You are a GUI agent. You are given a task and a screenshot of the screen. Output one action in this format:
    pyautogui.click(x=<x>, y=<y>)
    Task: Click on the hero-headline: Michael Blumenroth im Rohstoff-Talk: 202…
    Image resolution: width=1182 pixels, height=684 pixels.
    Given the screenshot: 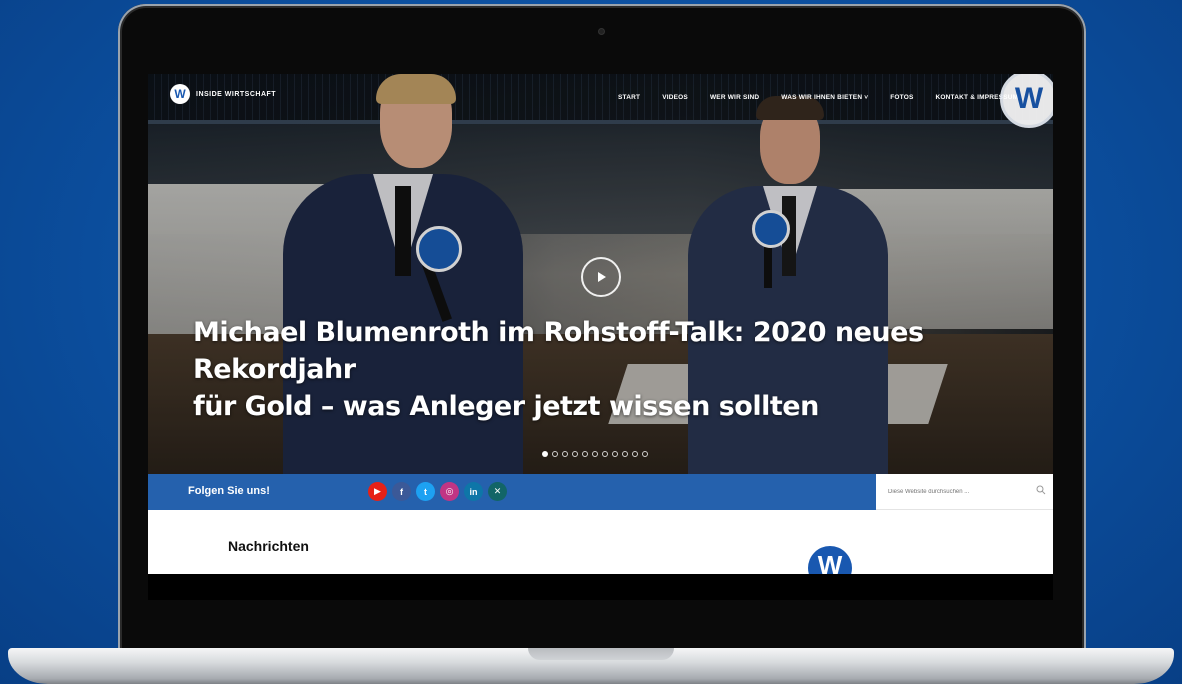 What is the action you would take?
    pyautogui.click(x=613, y=369)
    